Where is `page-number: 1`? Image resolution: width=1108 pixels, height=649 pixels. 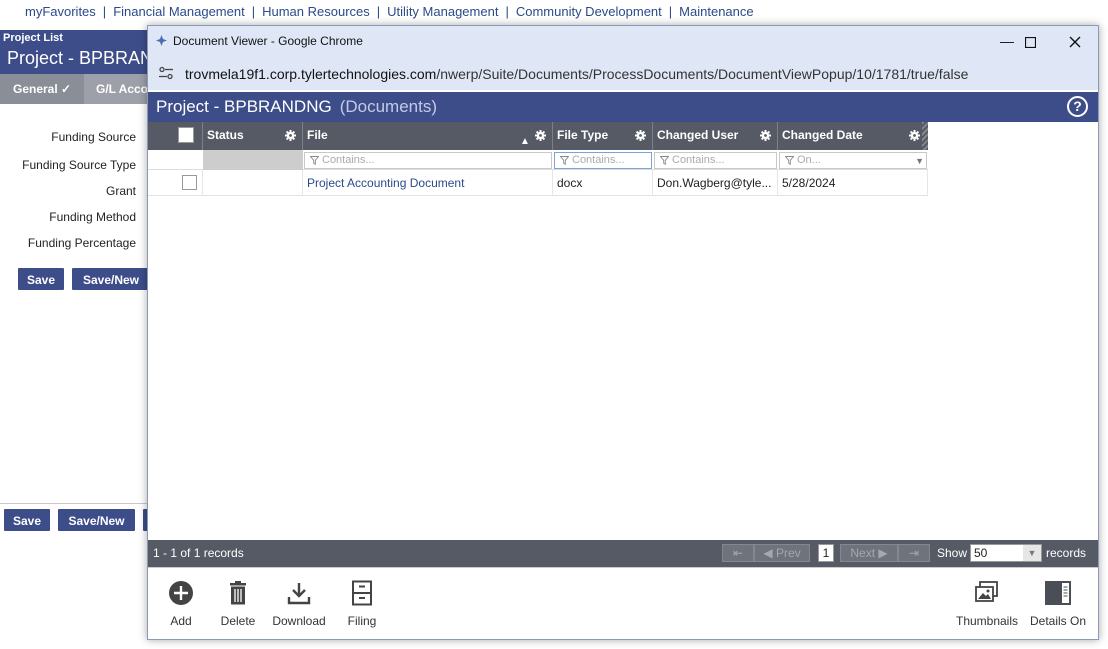
page-number: 1 is located at coordinates (826, 553).